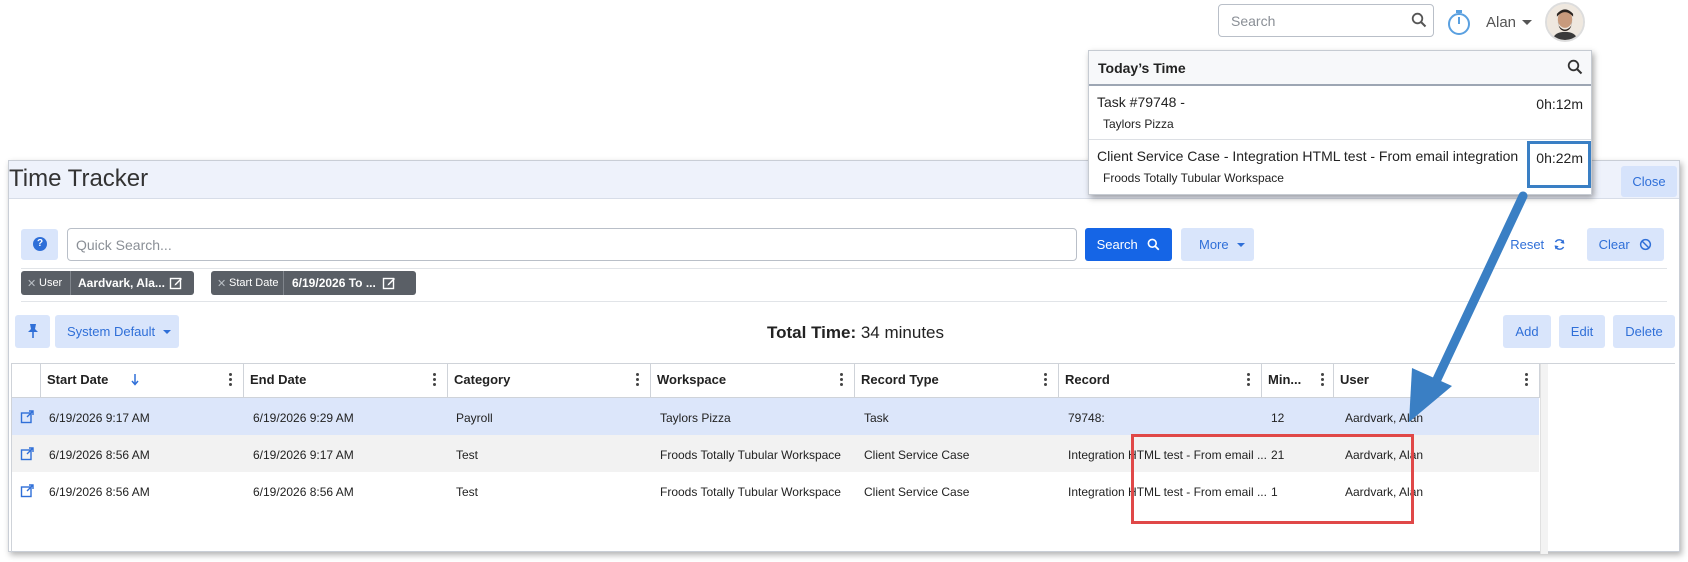  I want to click on search-button: Search, so click(1128, 244).